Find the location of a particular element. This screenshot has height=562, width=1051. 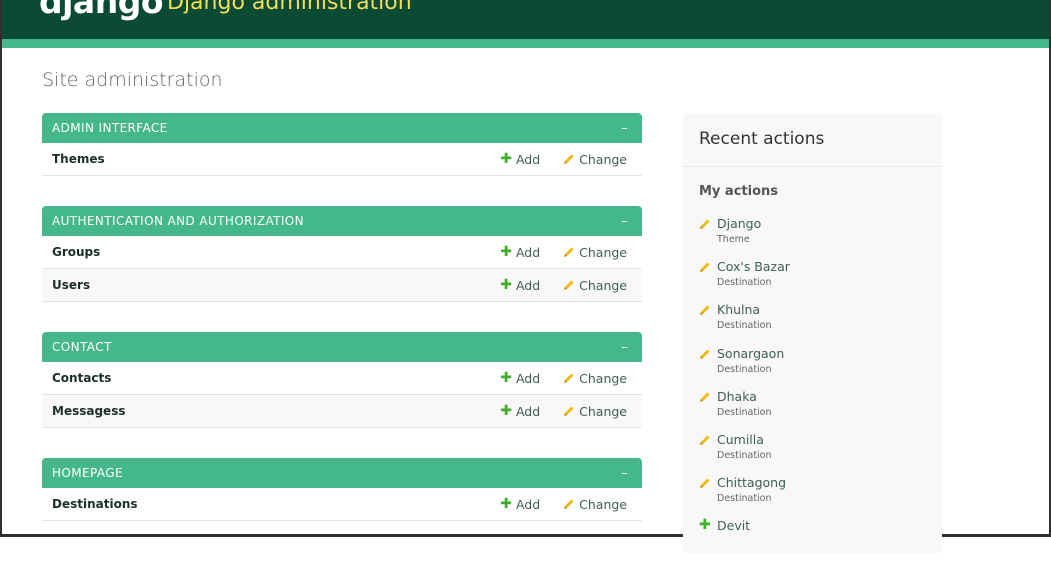

recent-action-type: Theme is located at coordinates (733, 239).